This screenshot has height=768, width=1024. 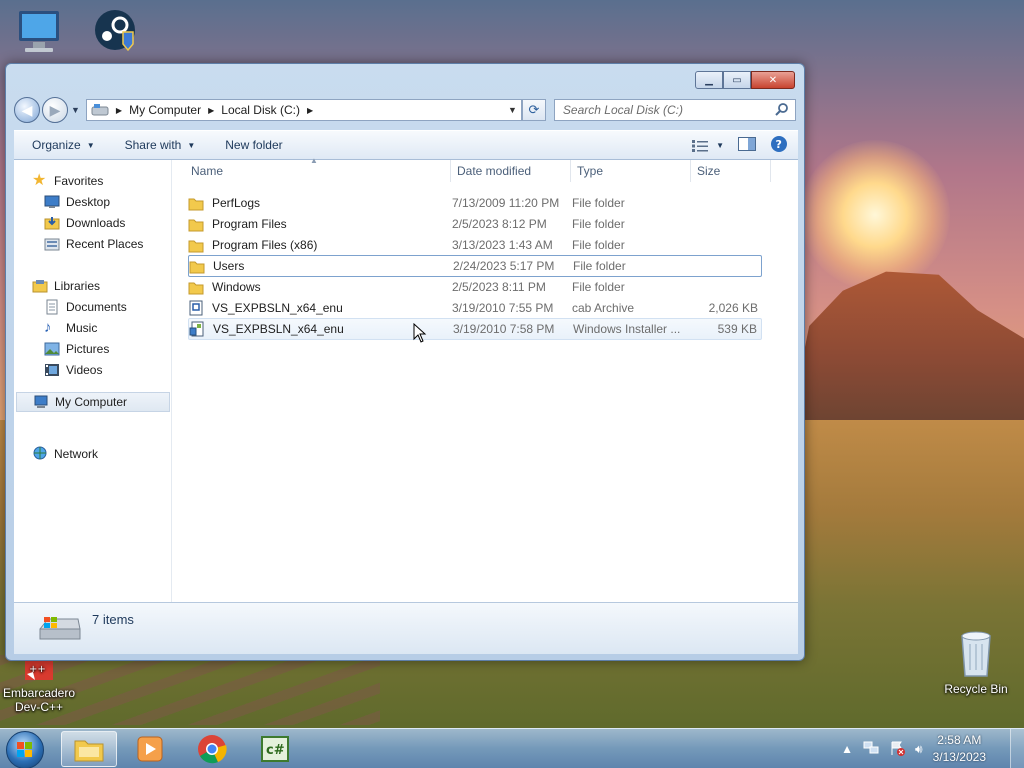 I want to click on breadcrumb-local-disk: Local Disk (C:), so click(x=260, y=110).